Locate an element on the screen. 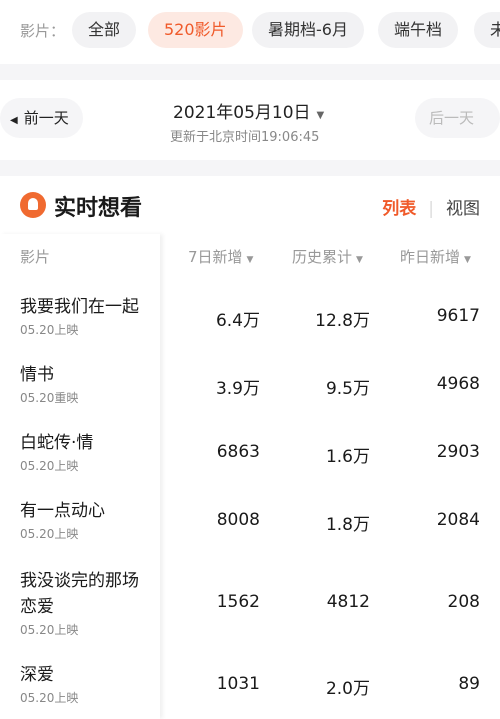  movie-name: 我要我们在一起 is located at coordinates (79, 307).